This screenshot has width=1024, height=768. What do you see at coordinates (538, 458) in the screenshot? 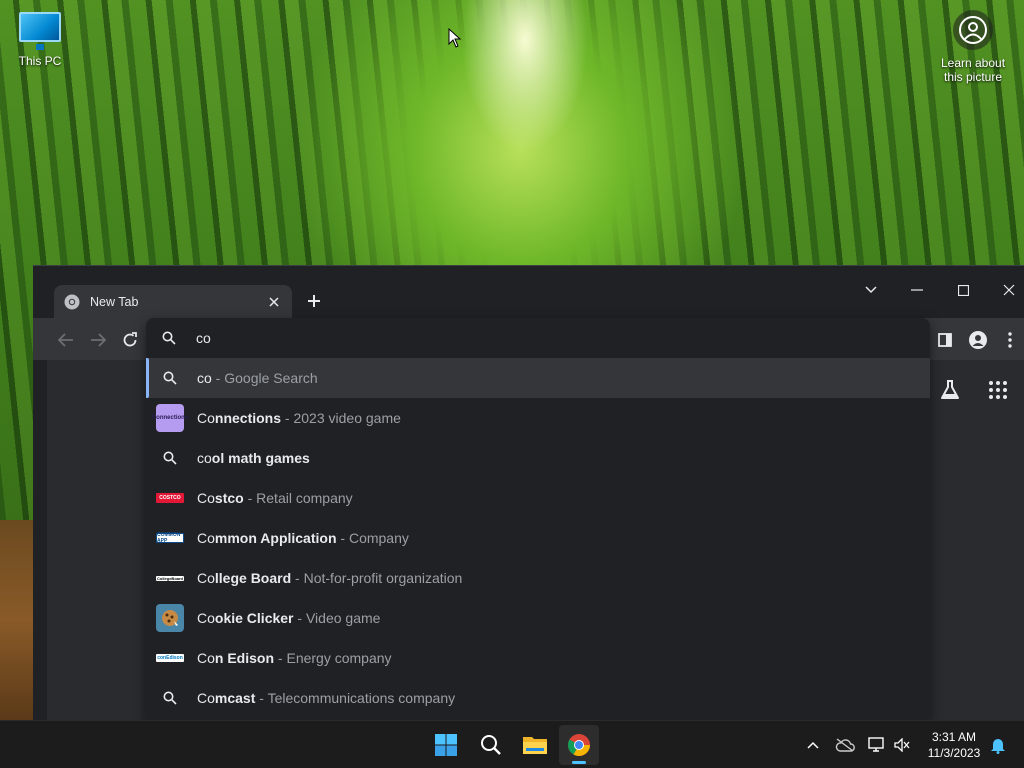
I see `suggestion-item: cool math games` at bounding box center [538, 458].